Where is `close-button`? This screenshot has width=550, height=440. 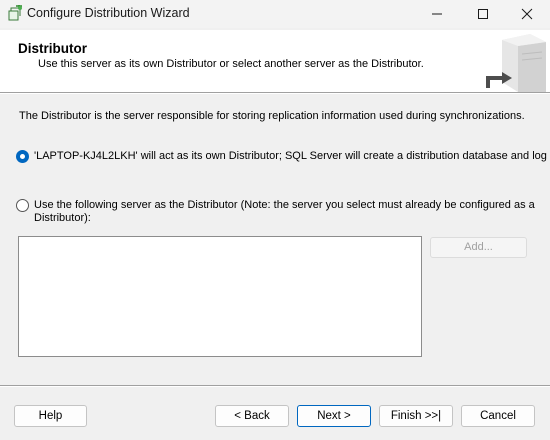
close-button is located at coordinates (527, 14).